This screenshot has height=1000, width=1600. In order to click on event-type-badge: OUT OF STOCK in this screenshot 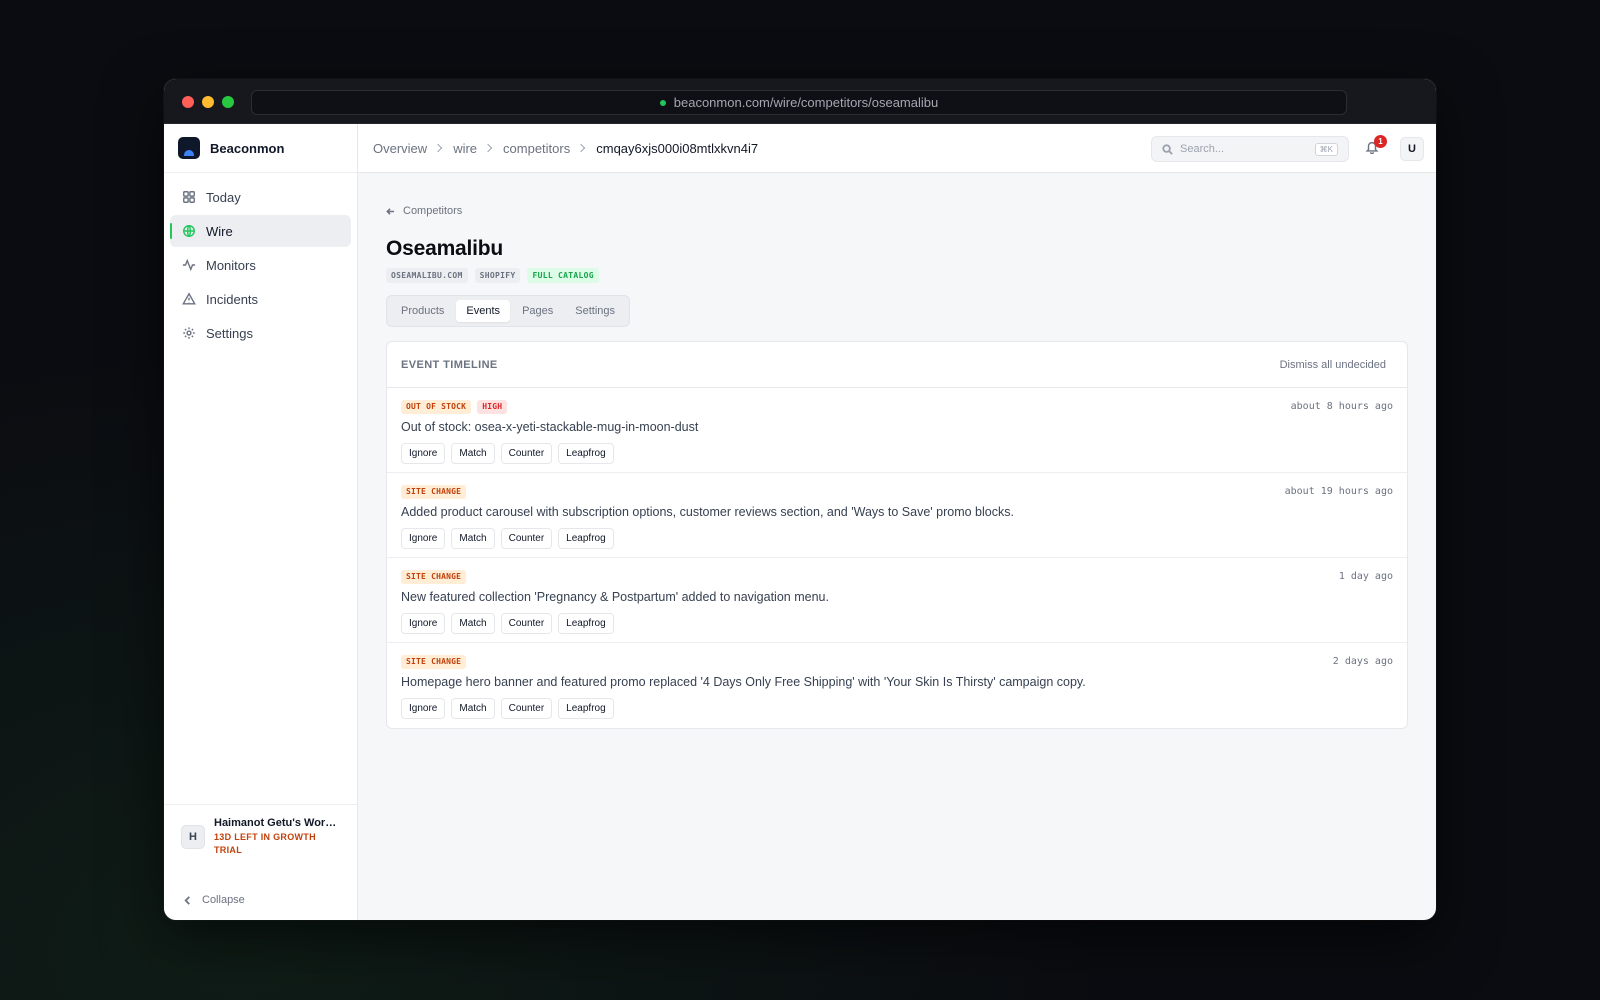, I will do `click(436, 407)`.